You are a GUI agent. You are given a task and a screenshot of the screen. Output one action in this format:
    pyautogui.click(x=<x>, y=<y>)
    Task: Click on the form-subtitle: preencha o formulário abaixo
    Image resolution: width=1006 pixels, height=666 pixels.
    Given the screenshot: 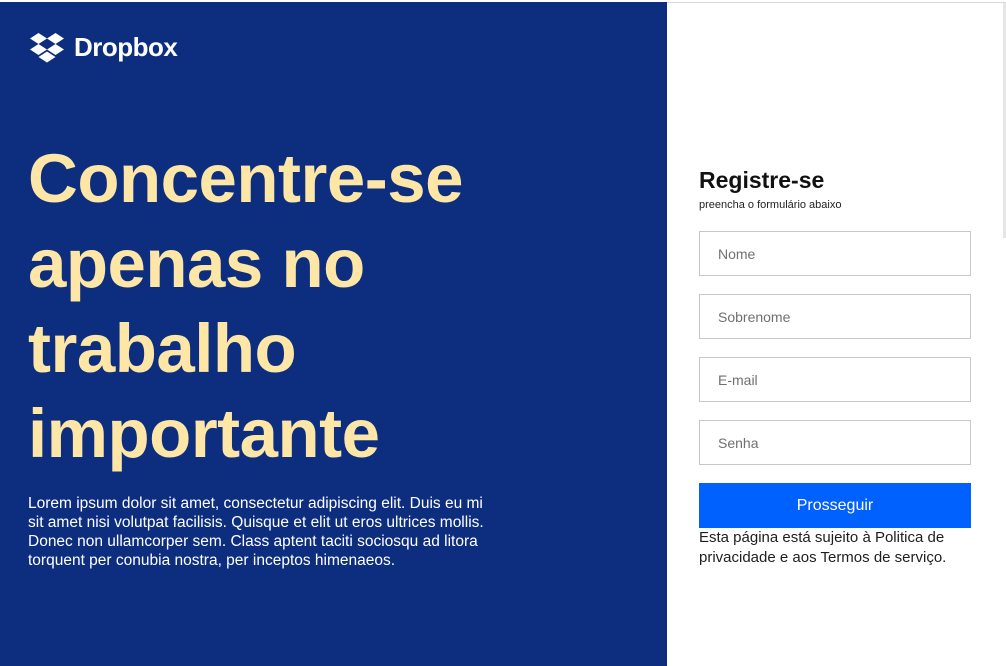 What is the action you would take?
    pyautogui.click(x=770, y=205)
    